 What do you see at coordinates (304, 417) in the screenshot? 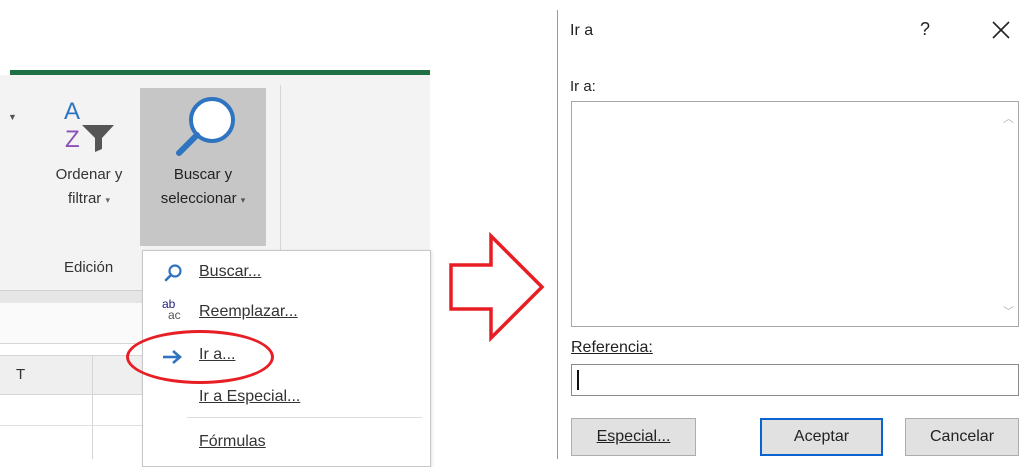
I see `menu-divider` at bounding box center [304, 417].